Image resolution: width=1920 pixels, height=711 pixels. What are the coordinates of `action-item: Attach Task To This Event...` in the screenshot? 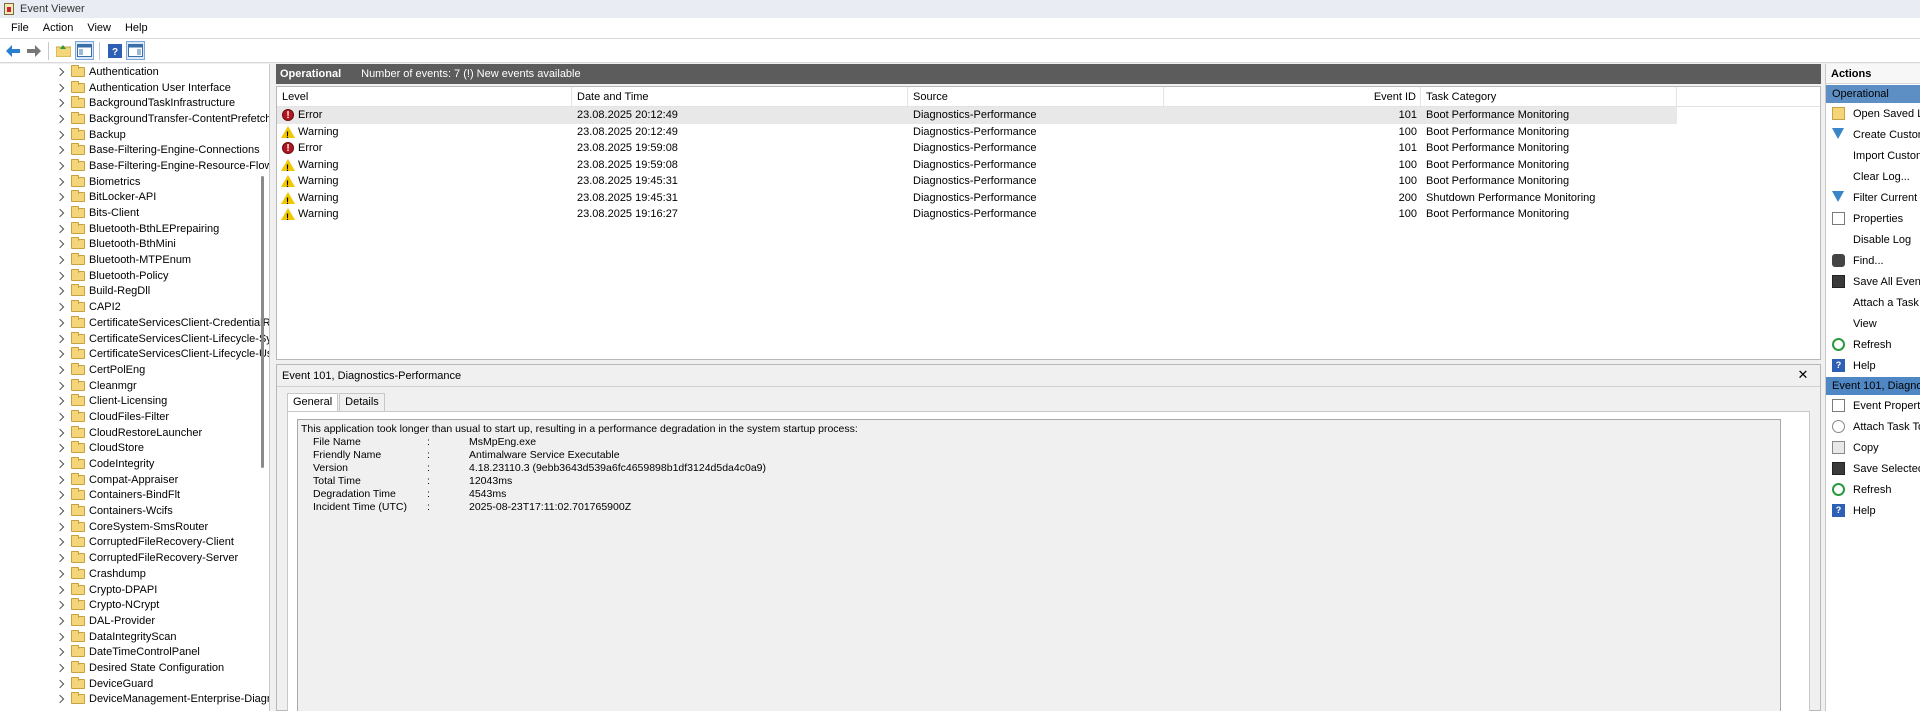 It's located at (1873, 426).